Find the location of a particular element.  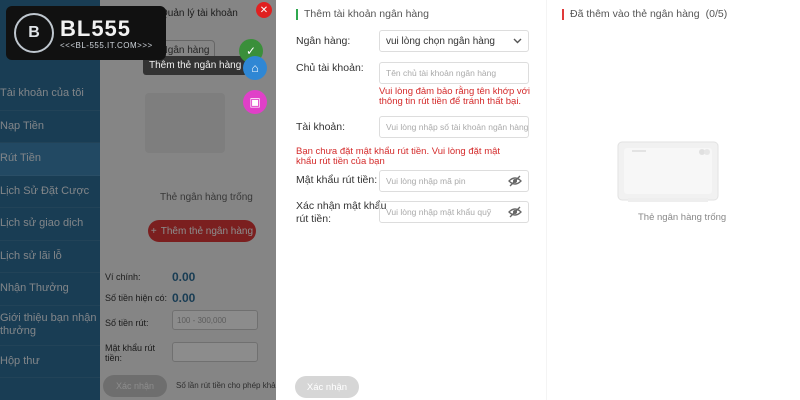

confirm-password-label-line: Xác nhận mật khẩu is located at coordinates (341, 206).